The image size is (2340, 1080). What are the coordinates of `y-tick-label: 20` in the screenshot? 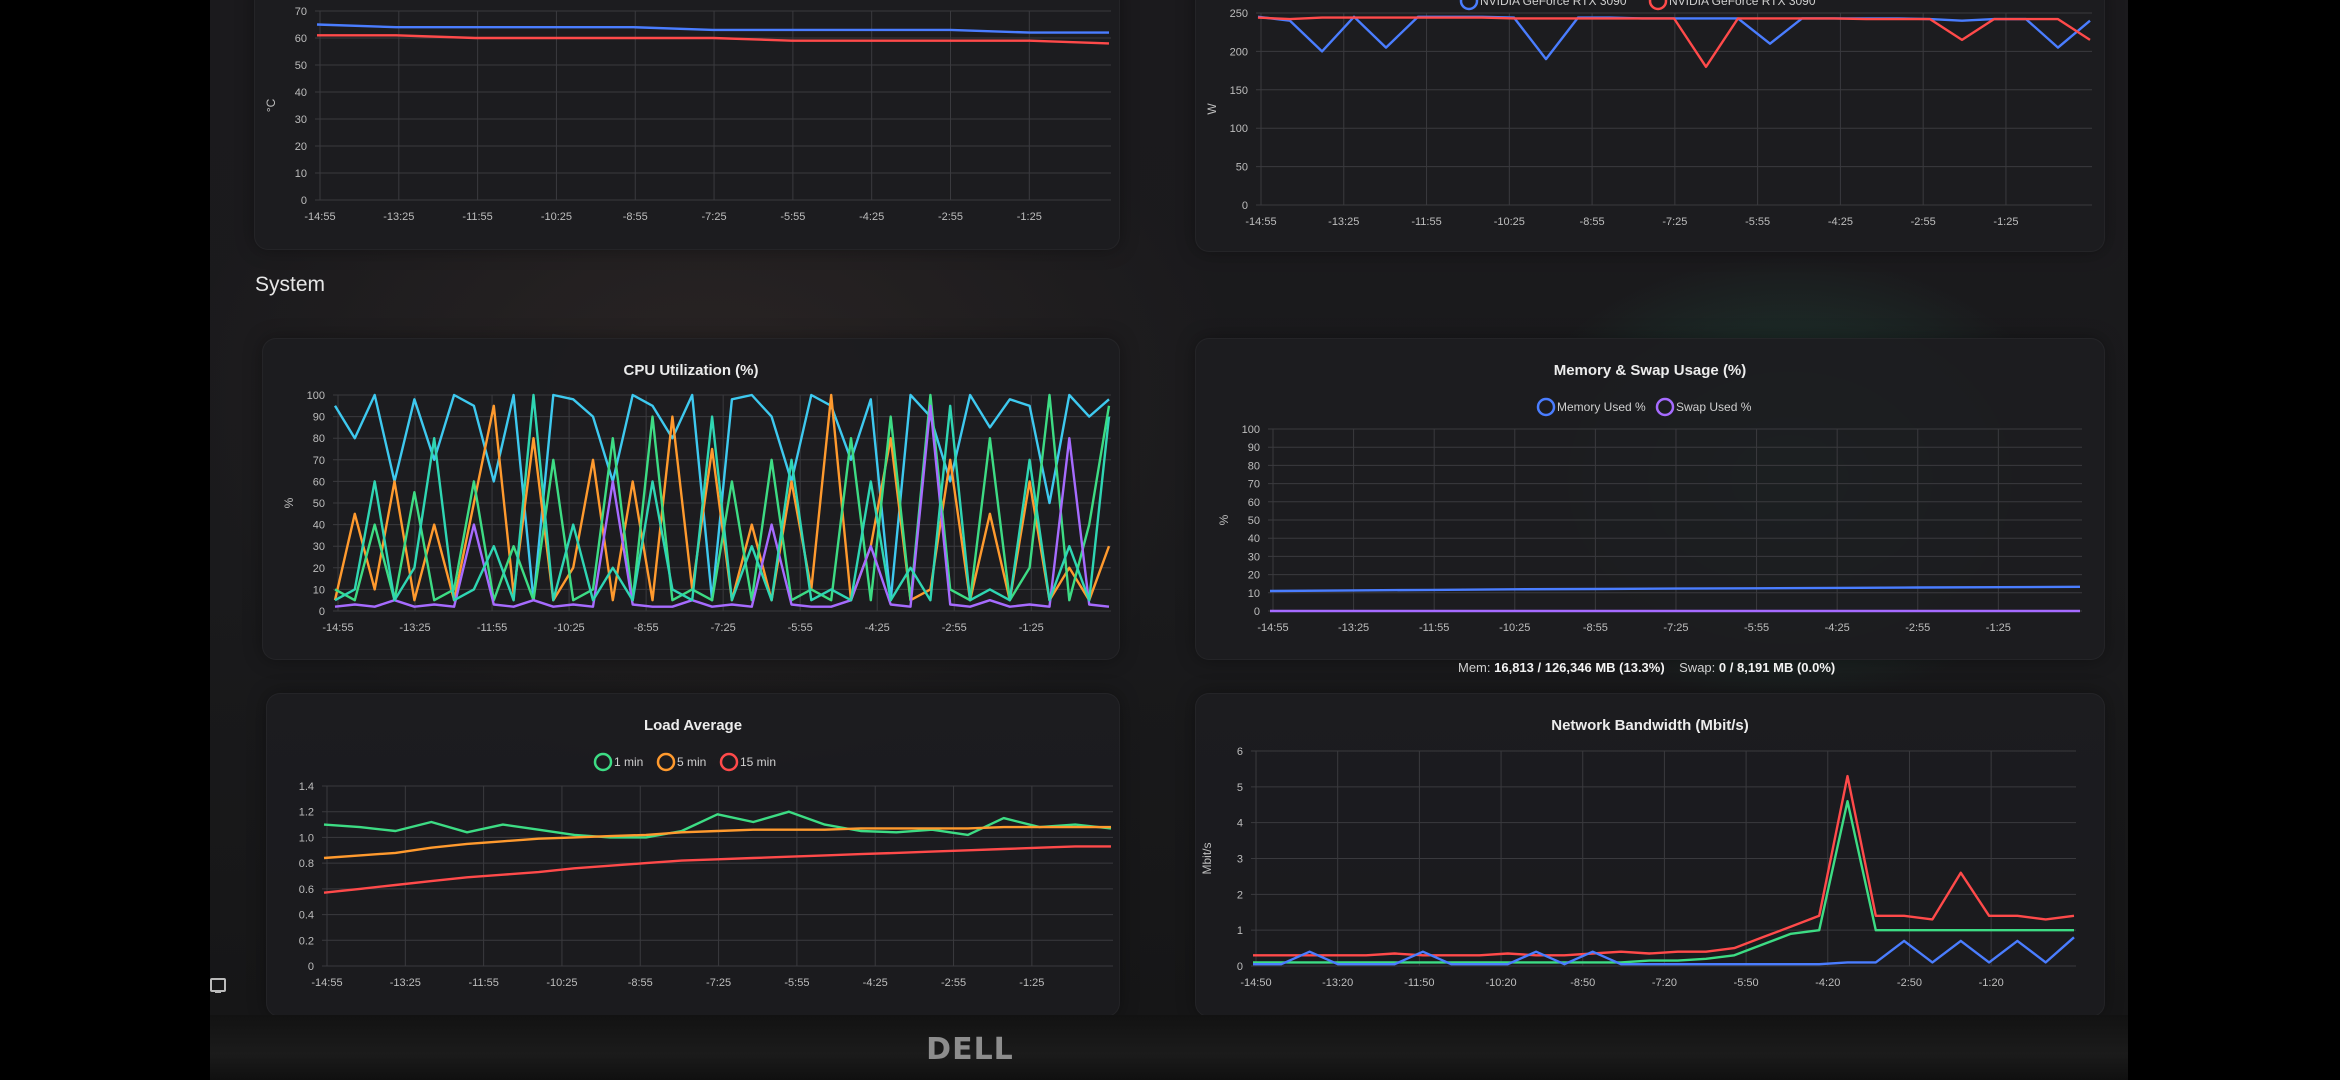 It's located at (301, 147).